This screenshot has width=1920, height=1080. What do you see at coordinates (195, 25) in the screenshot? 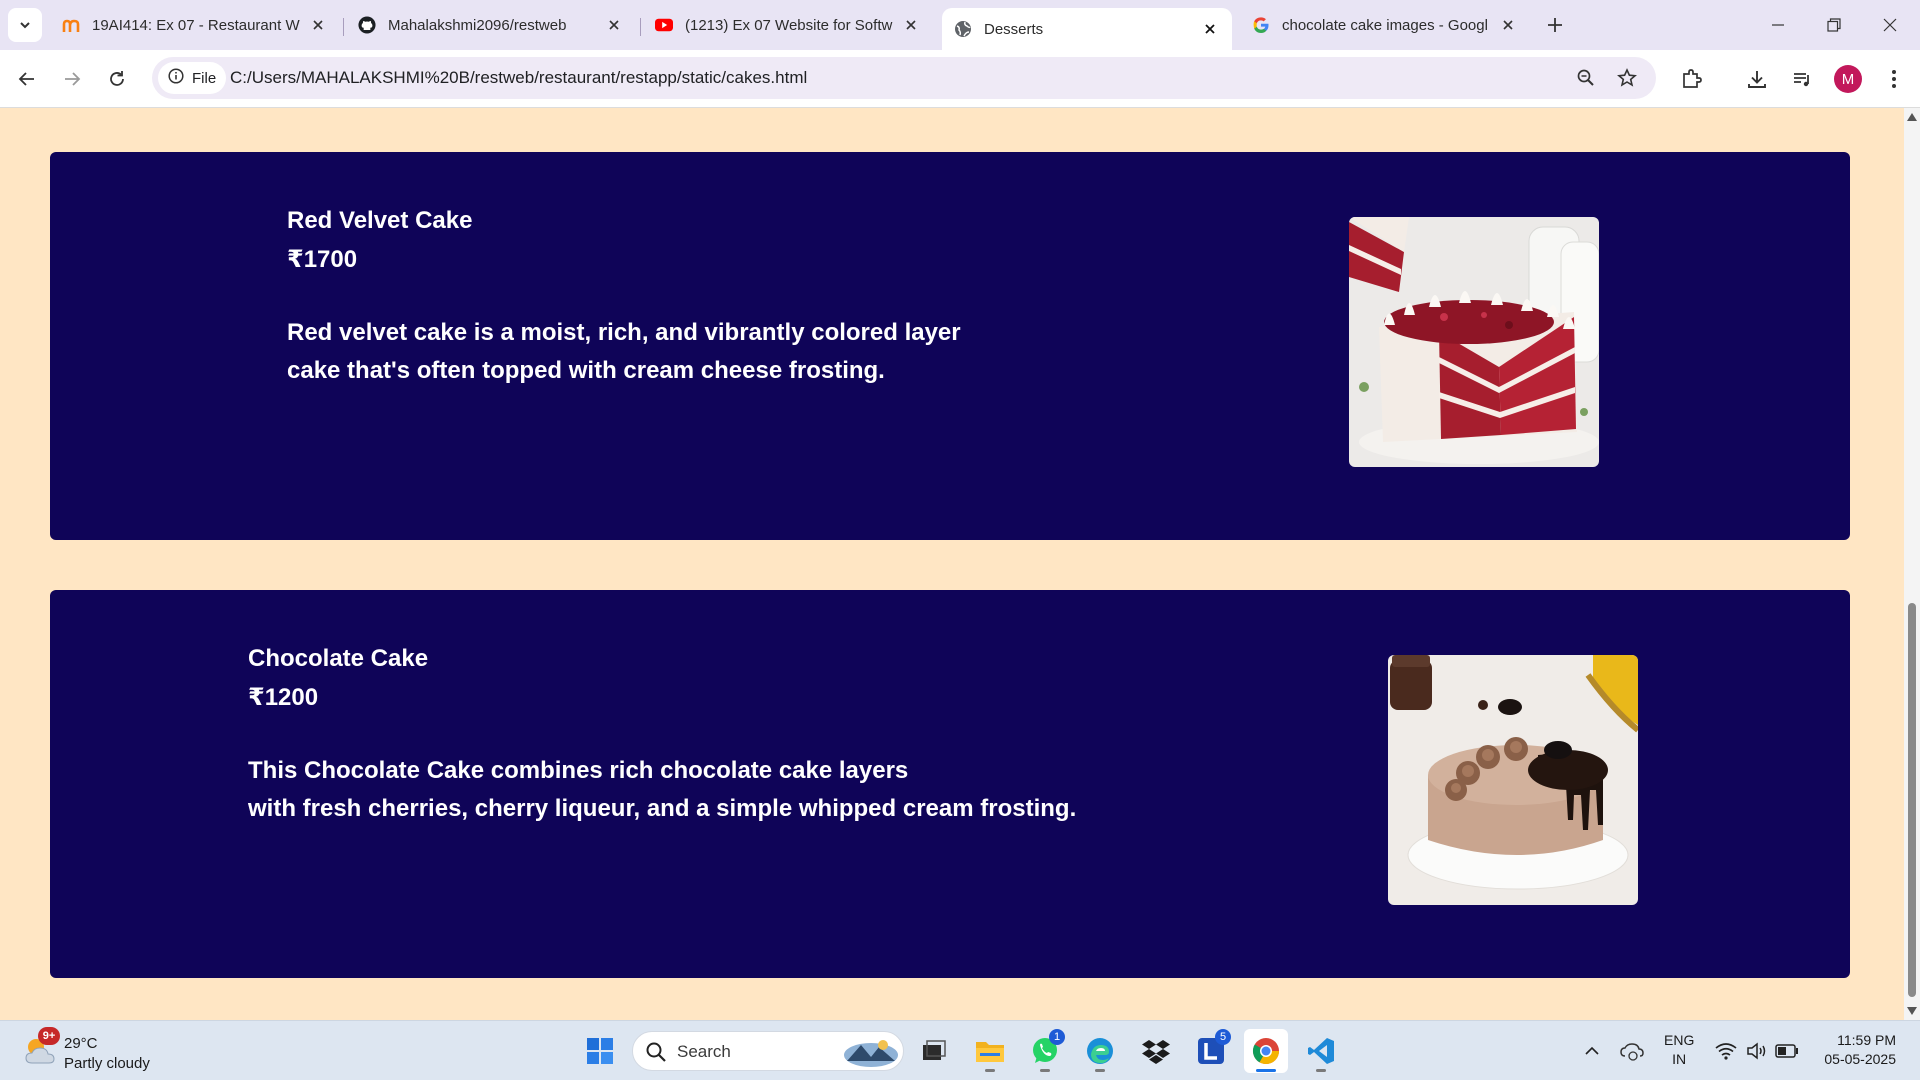
I see `tab-moodle: 19AI414: Ex 07 - Restaurant We` at bounding box center [195, 25].